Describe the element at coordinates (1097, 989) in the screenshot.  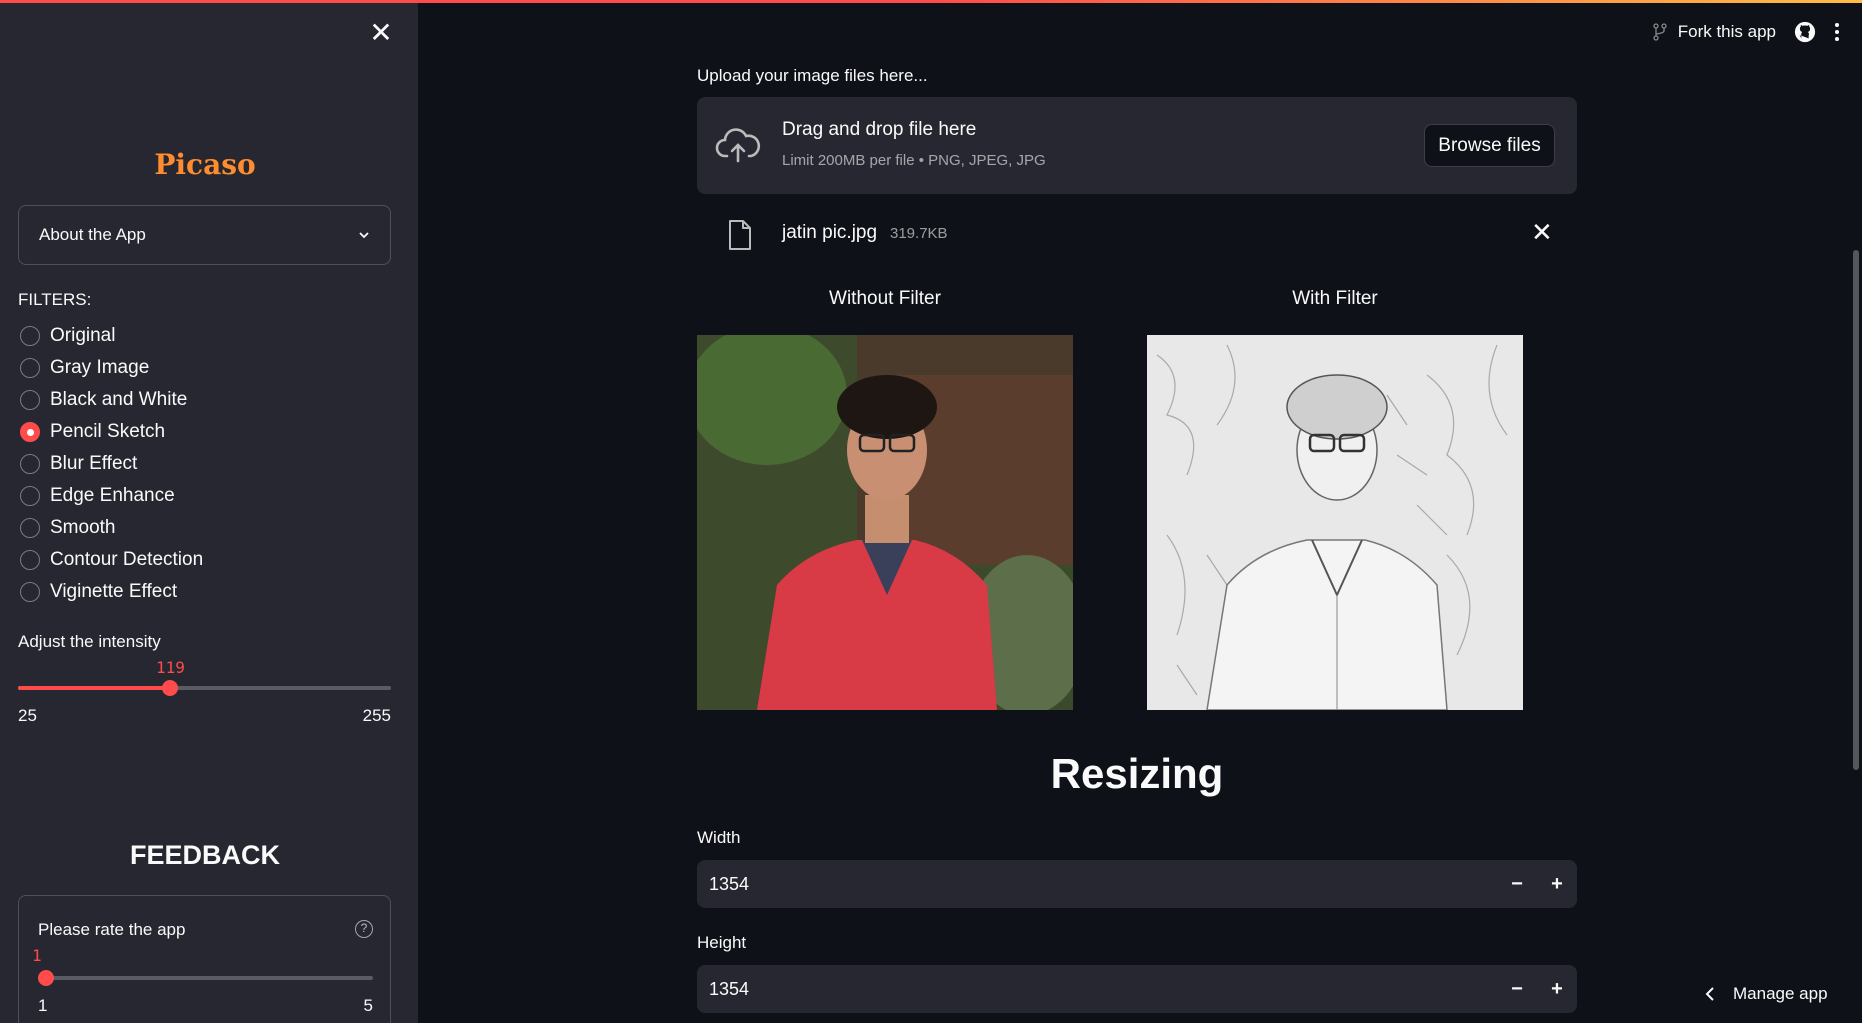
I see `height-input` at that location.